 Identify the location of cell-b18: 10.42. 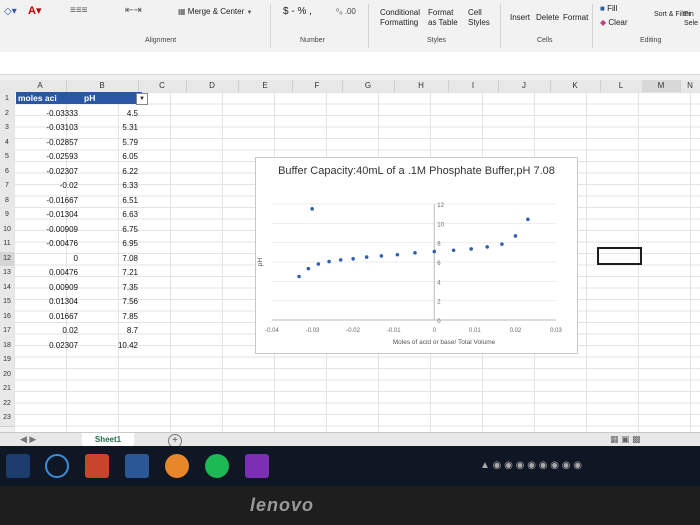
(112, 346).